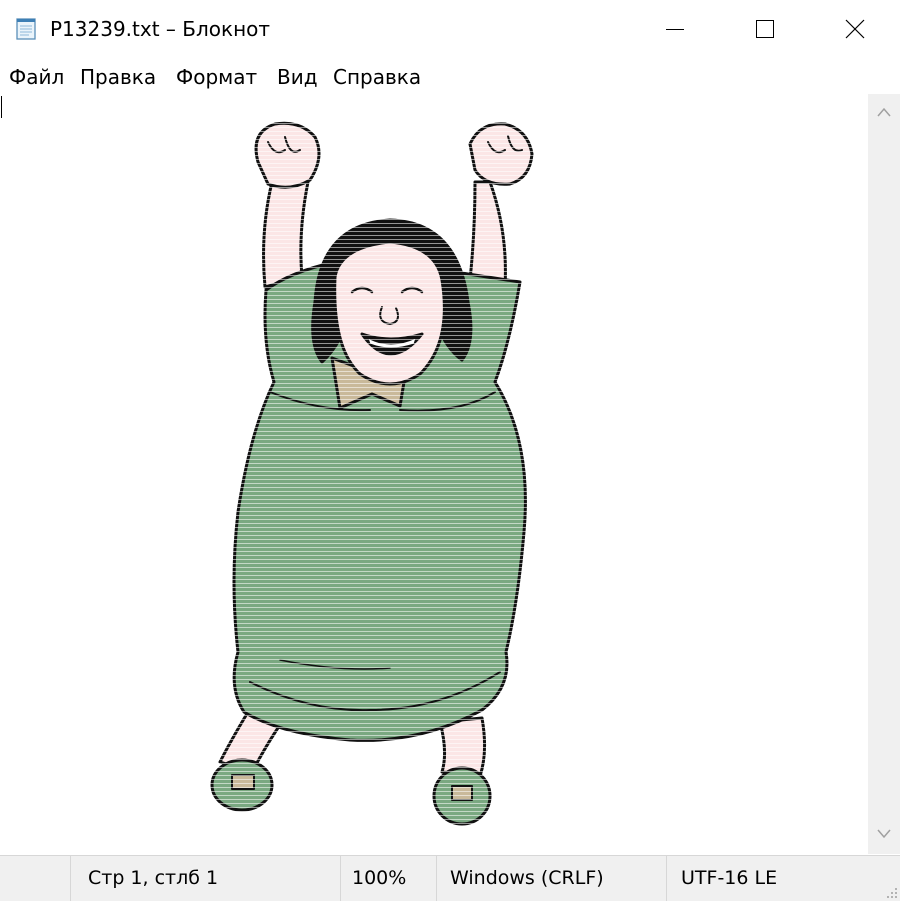  What do you see at coordinates (216, 77) in the screenshot?
I see `menu-format: Формат` at bounding box center [216, 77].